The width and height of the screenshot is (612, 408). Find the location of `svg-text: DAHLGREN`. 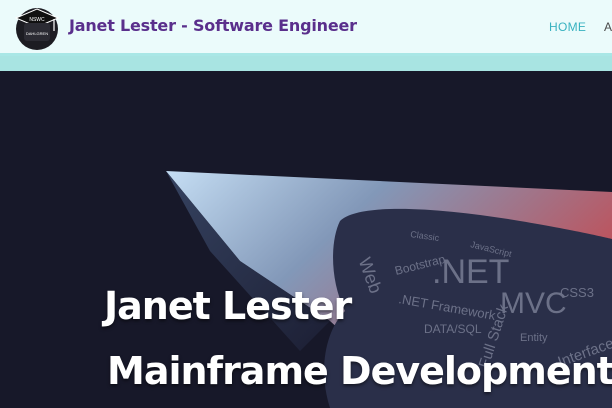

svg-text: DAHLGREN is located at coordinates (37, 33).